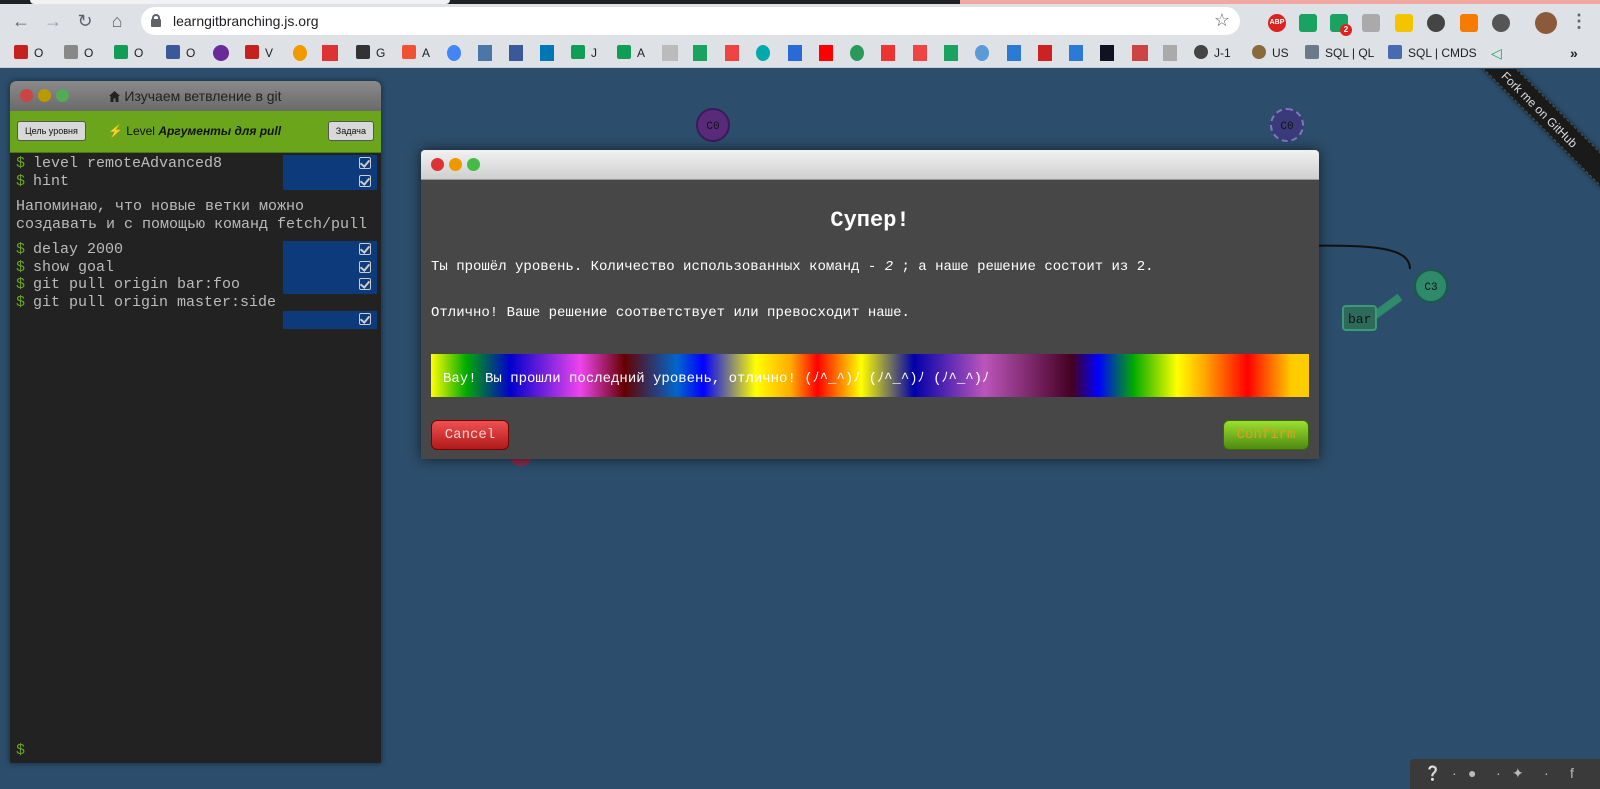  What do you see at coordinates (51, 131) in the screenshot?
I see `level-goal-button: Цель уровня` at bounding box center [51, 131].